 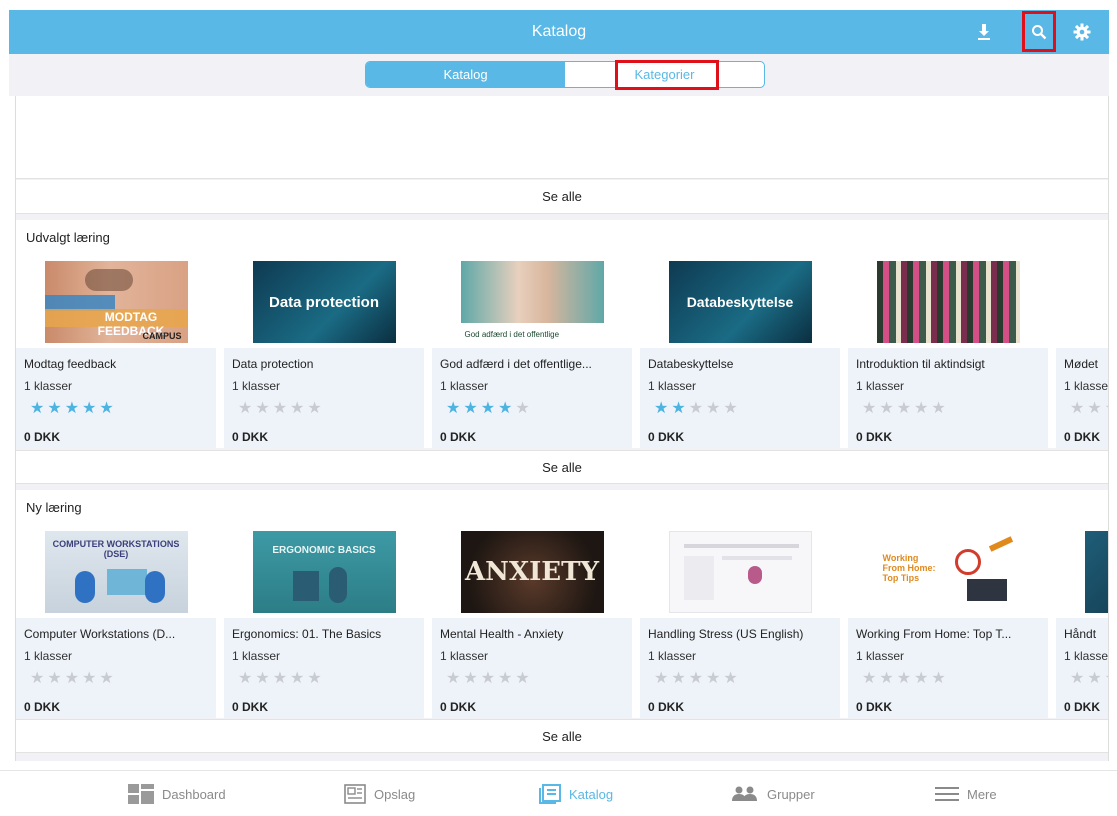 What do you see at coordinates (307, 634) in the screenshot?
I see `course-title: Ergonomics: 01. The Basics` at bounding box center [307, 634].